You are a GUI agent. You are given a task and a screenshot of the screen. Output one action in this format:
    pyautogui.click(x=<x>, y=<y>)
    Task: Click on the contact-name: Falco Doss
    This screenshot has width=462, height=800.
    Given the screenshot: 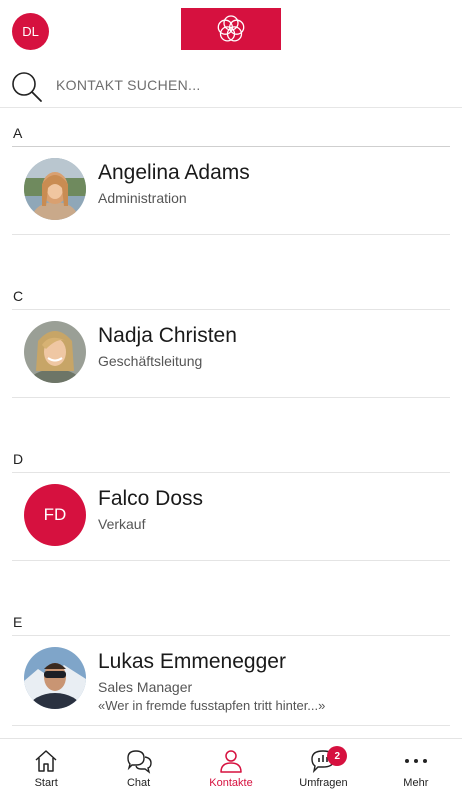 What is the action you would take?
    pyautogui.click(x=151, y=498)
    